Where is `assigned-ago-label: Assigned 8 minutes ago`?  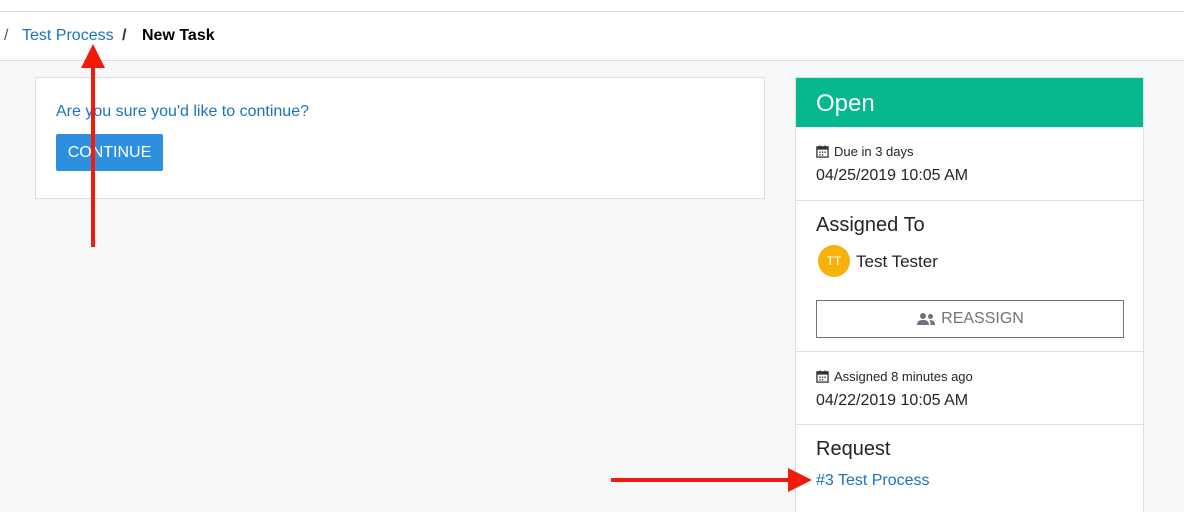 assigned-ago-label: Assigned 8 minutes ago is located at coordinates (903, 376).